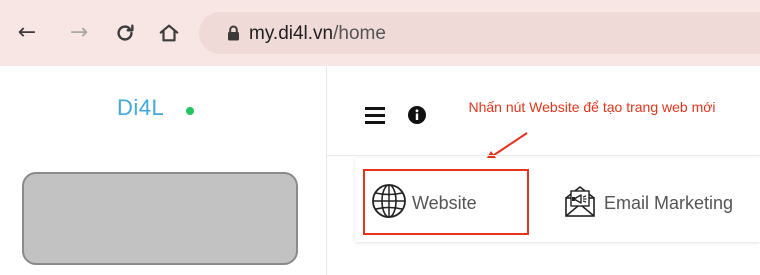 The image size is (760, 275). What do you see at coordinates (190, 111) in the screenshot?
I see `status-dot` at bounding box center [190, 111].